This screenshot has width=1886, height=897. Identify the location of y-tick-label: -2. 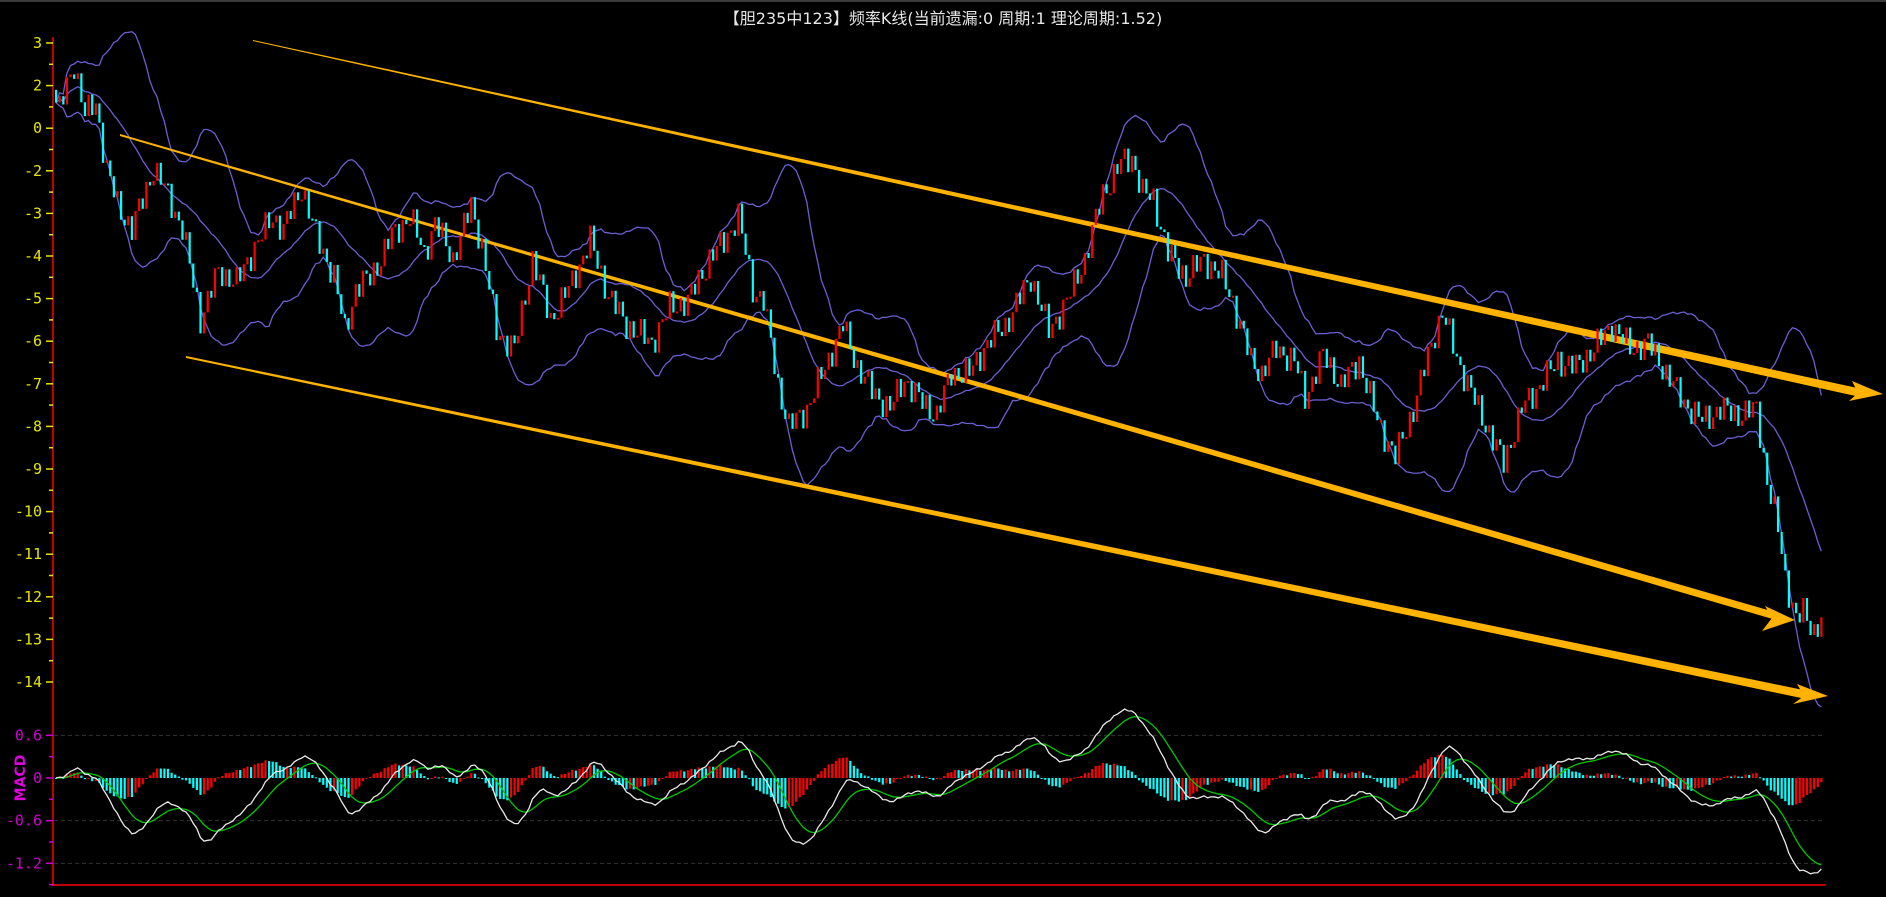
(33, 171).